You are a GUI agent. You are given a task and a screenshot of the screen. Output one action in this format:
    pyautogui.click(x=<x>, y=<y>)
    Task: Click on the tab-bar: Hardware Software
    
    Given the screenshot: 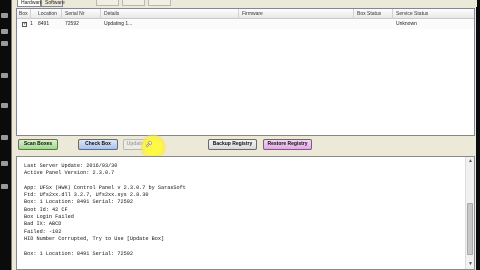 What is the action you would take?
    pyautogui.click(x=244, y=3)
    